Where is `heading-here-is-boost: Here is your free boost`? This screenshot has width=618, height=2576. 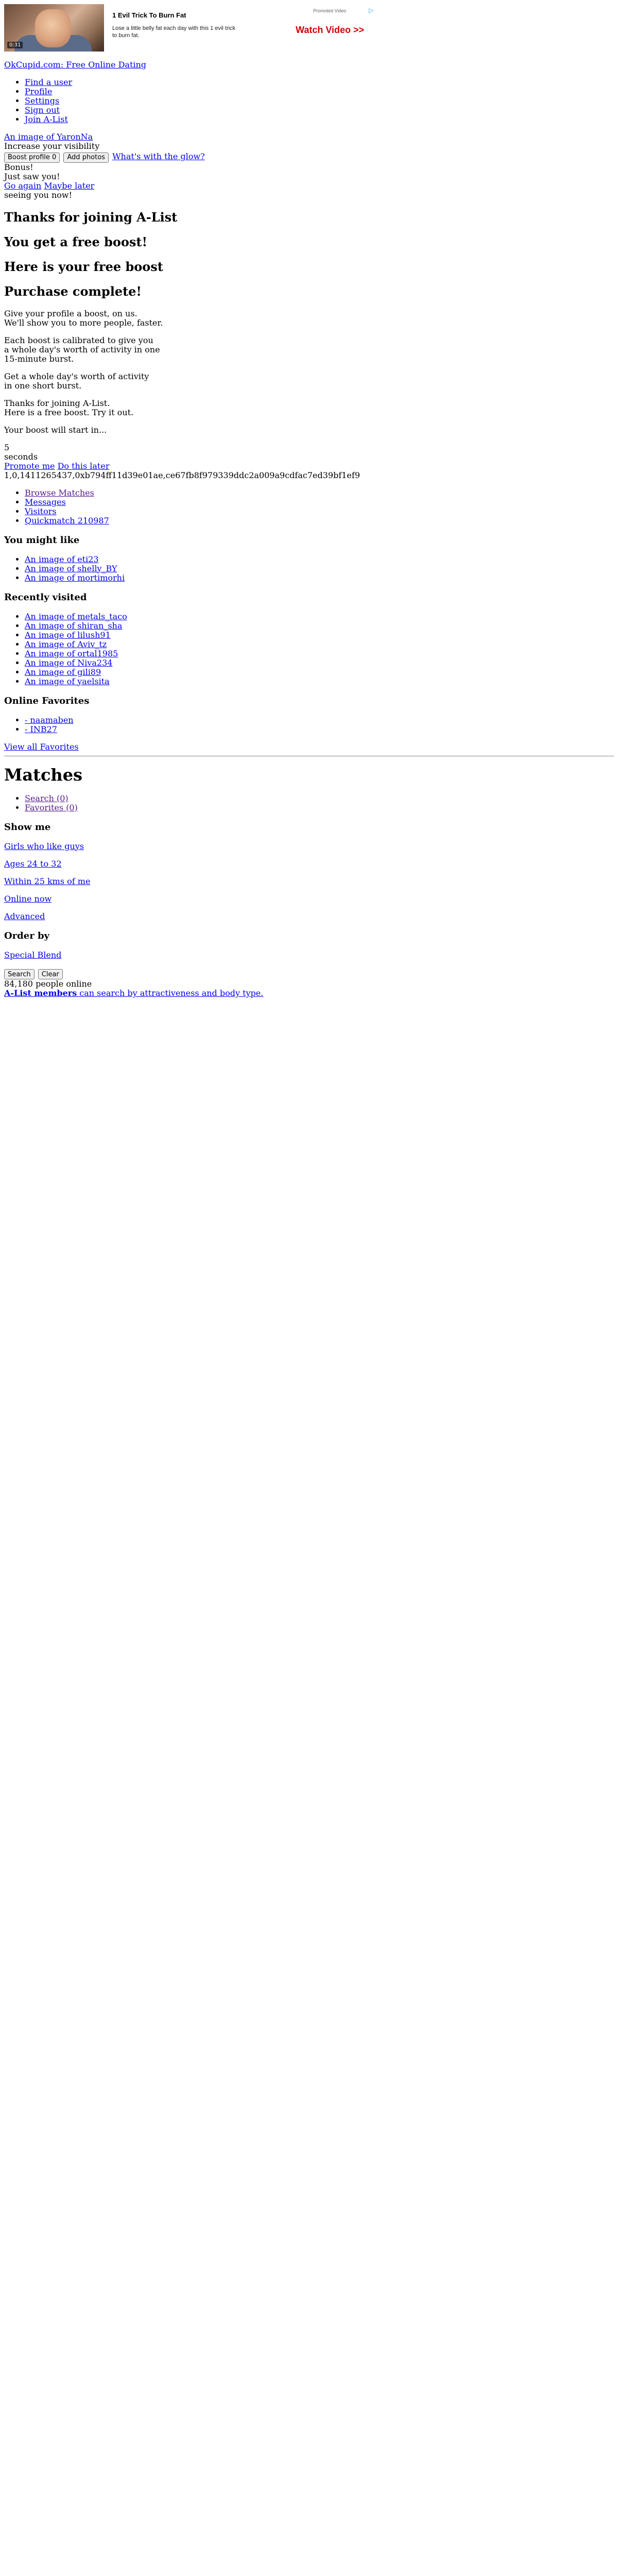 heading-here-is-boost: Here is your free boost is located at coordinates (83, 266).